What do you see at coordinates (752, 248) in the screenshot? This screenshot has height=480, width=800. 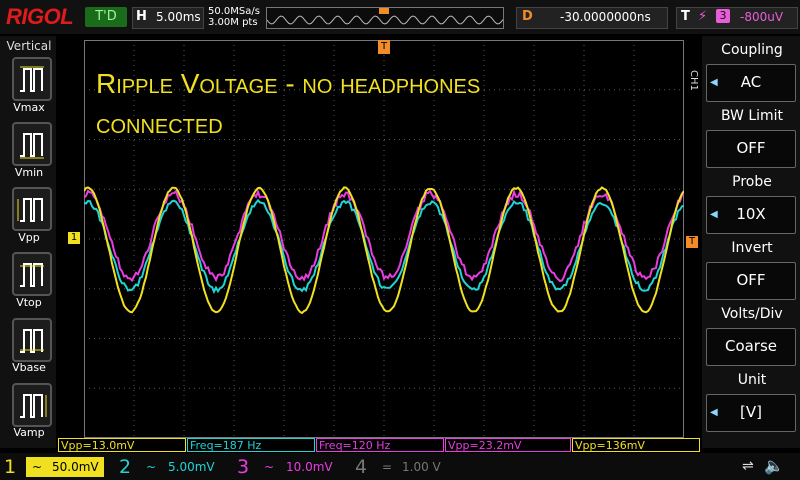 I see `invert-title: Invert` at bounding box center [752, 248].